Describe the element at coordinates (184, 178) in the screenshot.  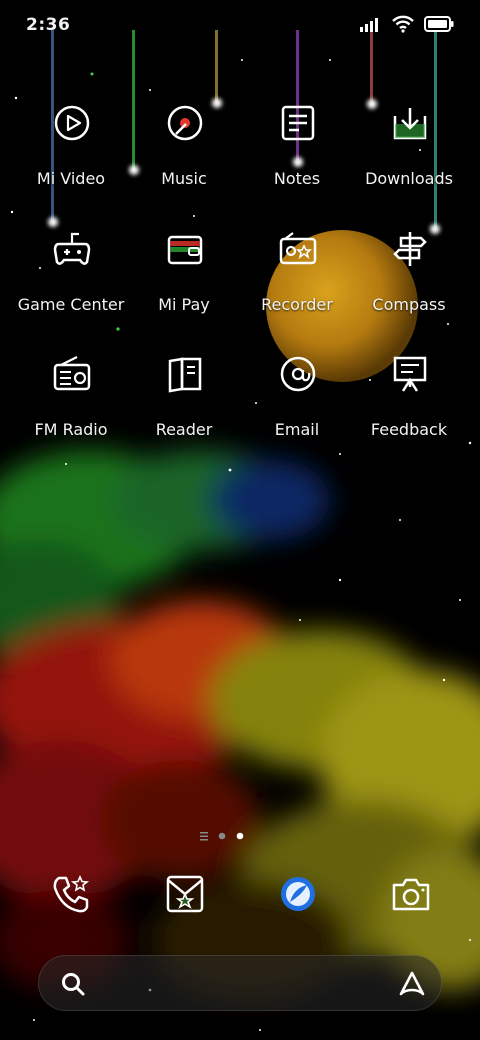
I see `app-label: Music` at that location.